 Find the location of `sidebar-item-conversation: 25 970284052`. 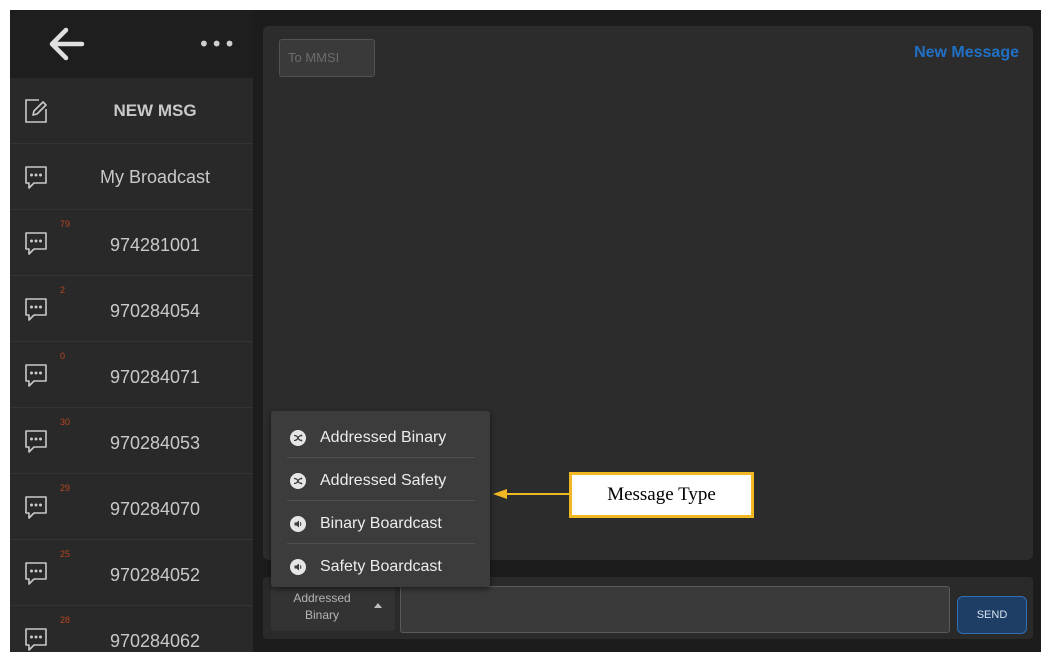

sidebar-item-conversation: 25 970284052 is located at coordinates (131, 573).